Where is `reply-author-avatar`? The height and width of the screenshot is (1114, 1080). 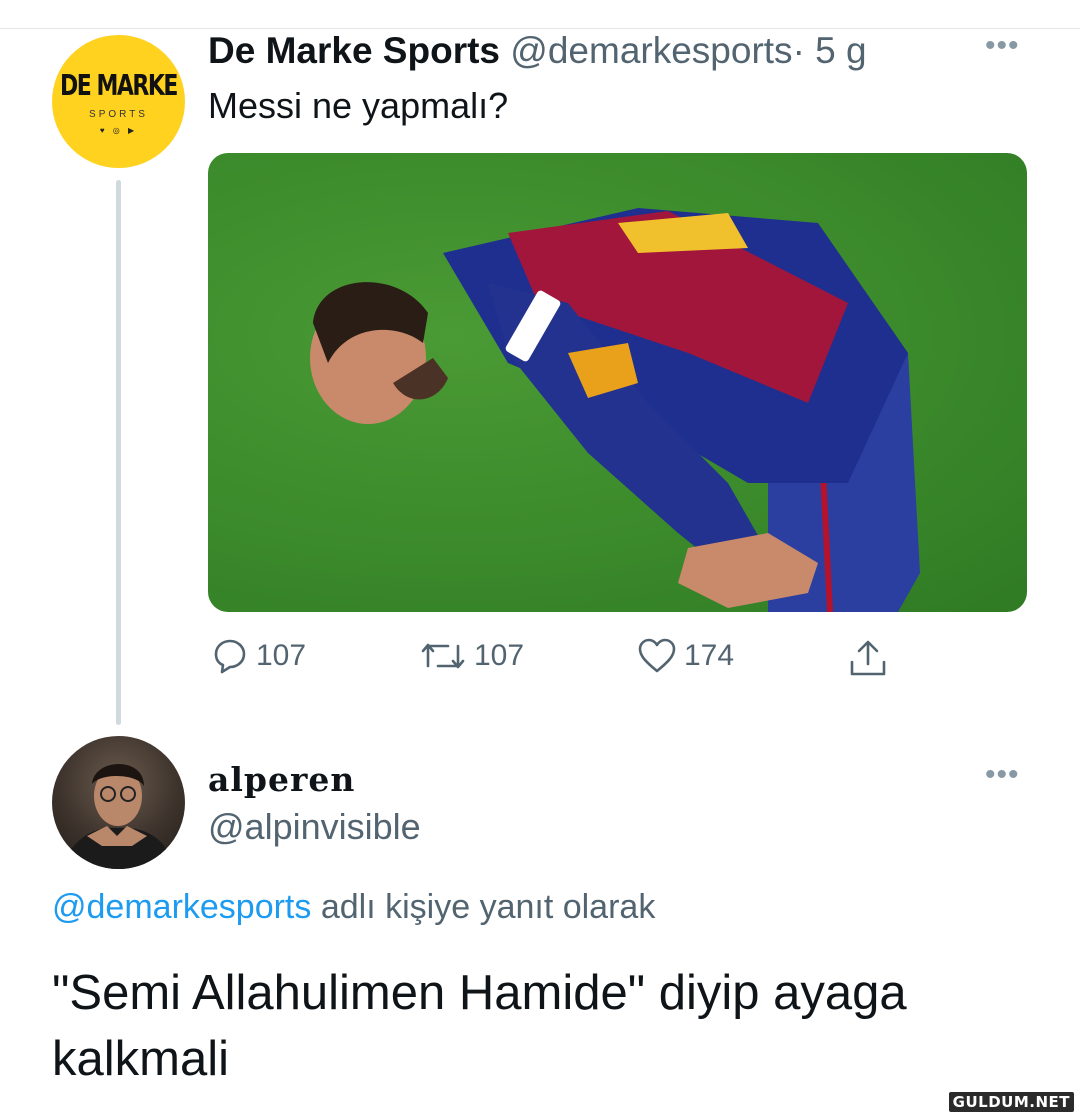
reply-author-avatar is located at coordinates (118, 802).